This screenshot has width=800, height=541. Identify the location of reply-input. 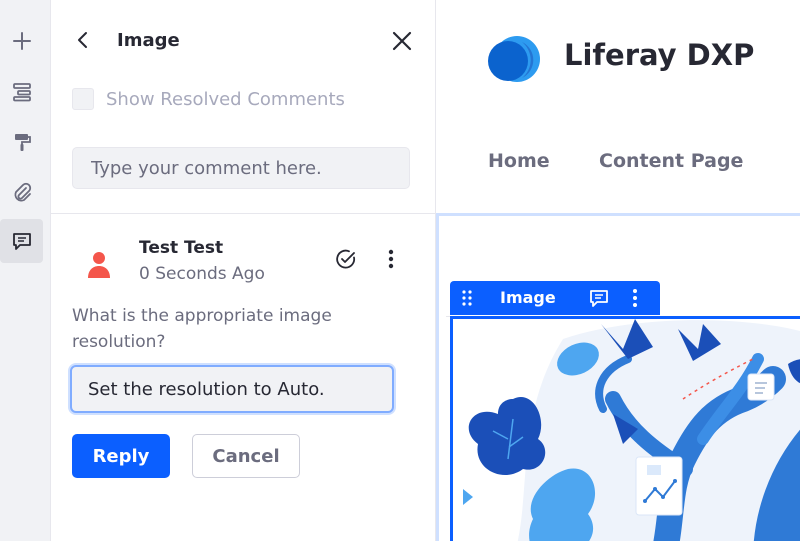
(232, 389).